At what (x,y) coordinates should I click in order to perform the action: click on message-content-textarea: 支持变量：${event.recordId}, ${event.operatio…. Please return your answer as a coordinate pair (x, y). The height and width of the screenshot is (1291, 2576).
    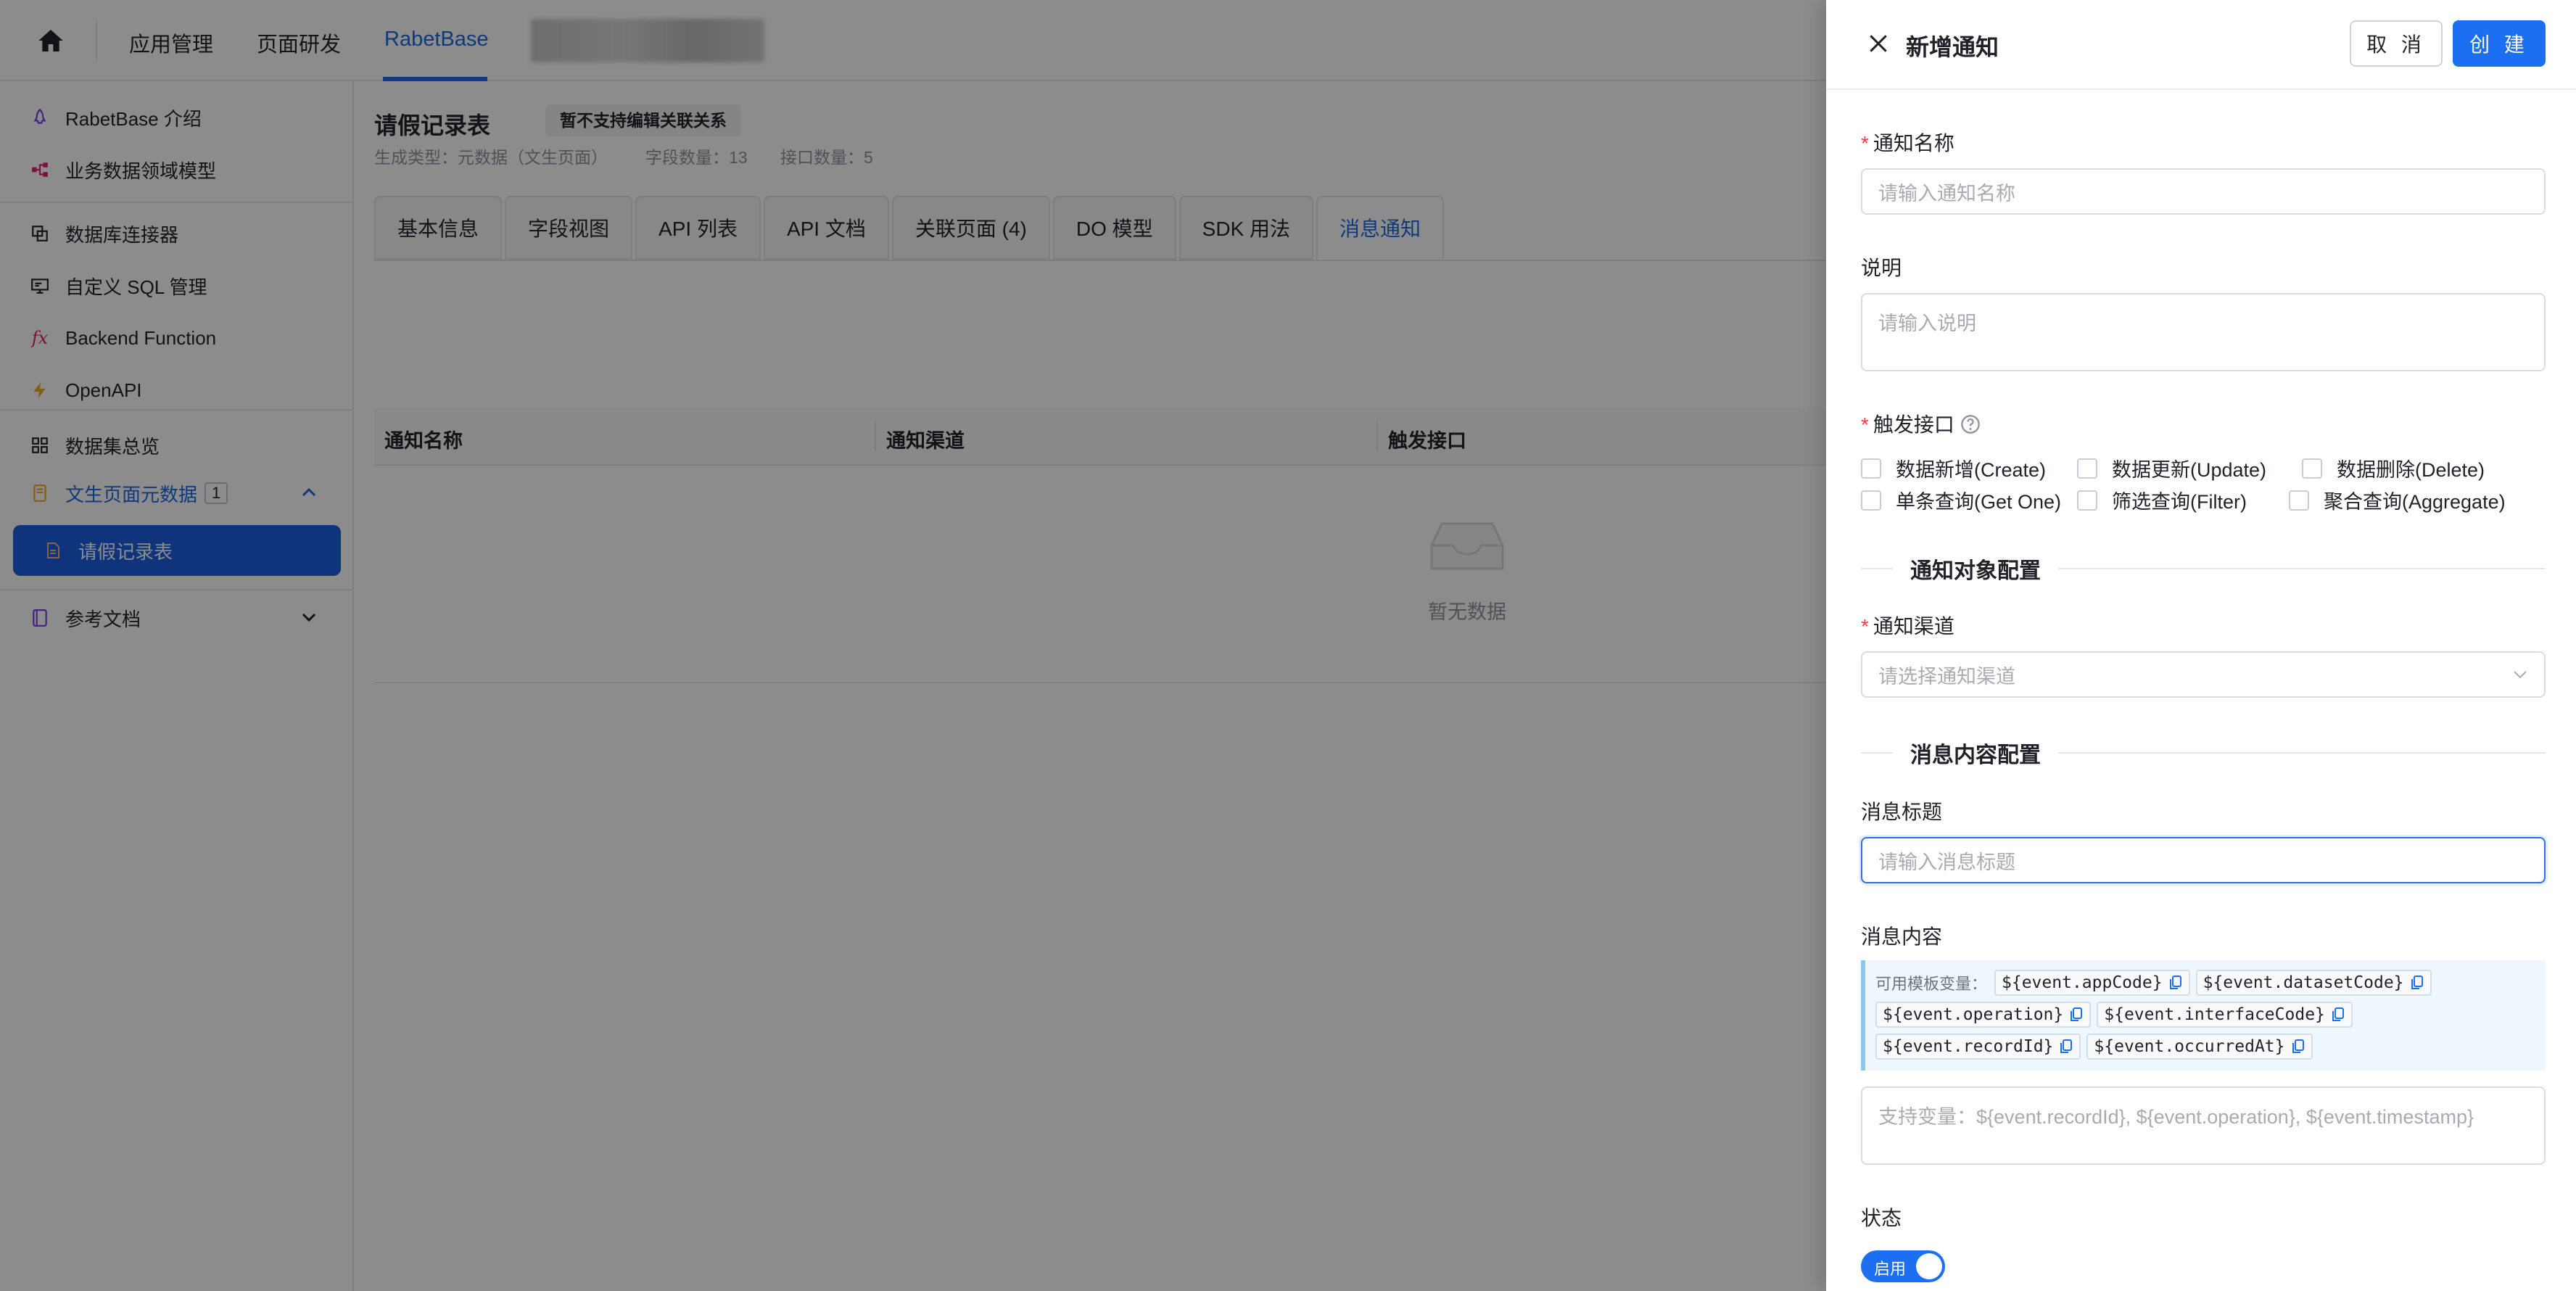
    Looking at the image, I should click on (2203, 1125).